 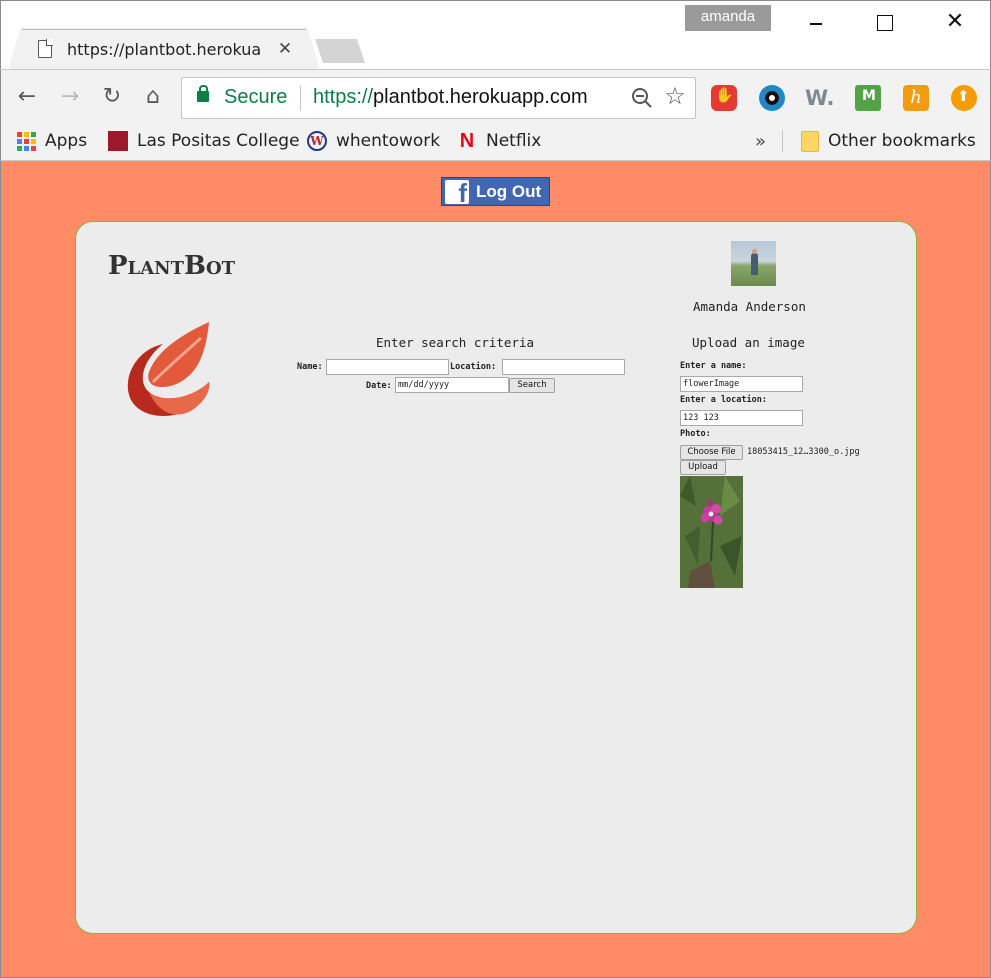 I want to click on search-button: Search, so click(x=532, y=385).